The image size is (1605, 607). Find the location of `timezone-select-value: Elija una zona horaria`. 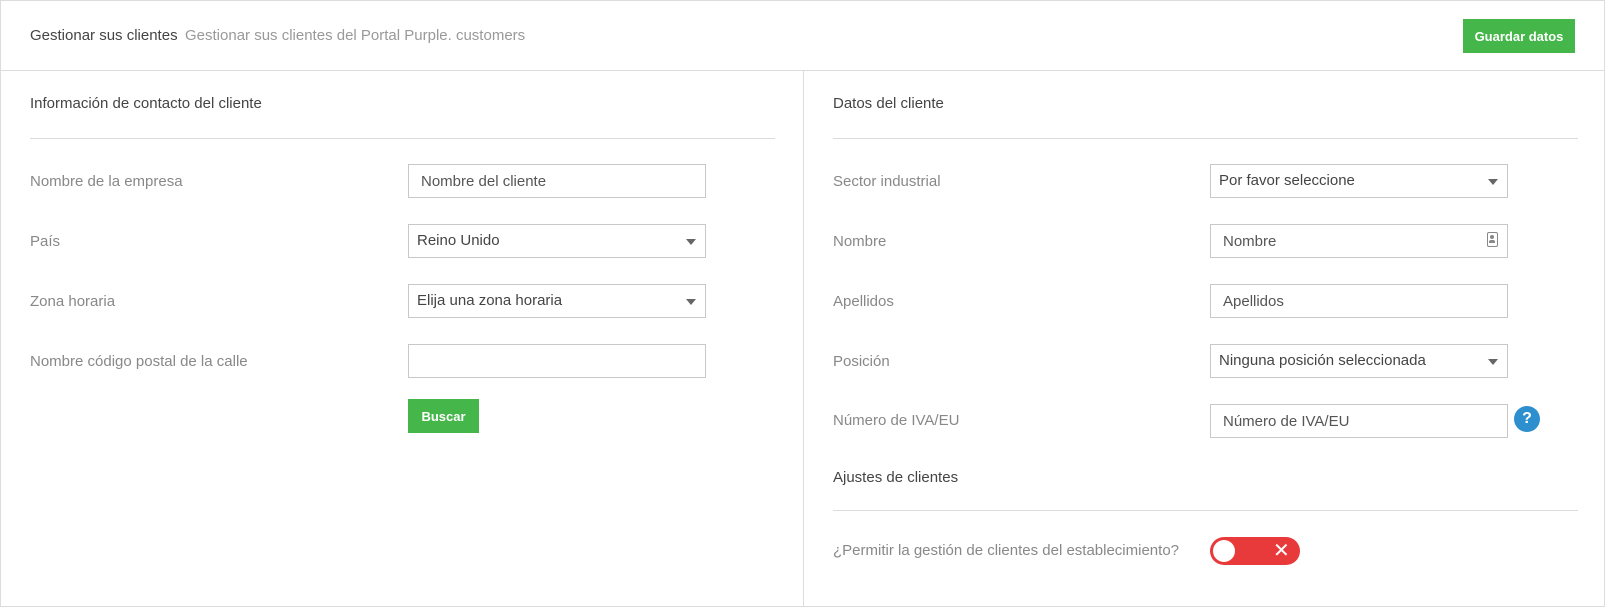

timezone-select-value: Elija una zona horaria is located at coordinates (490, 300).